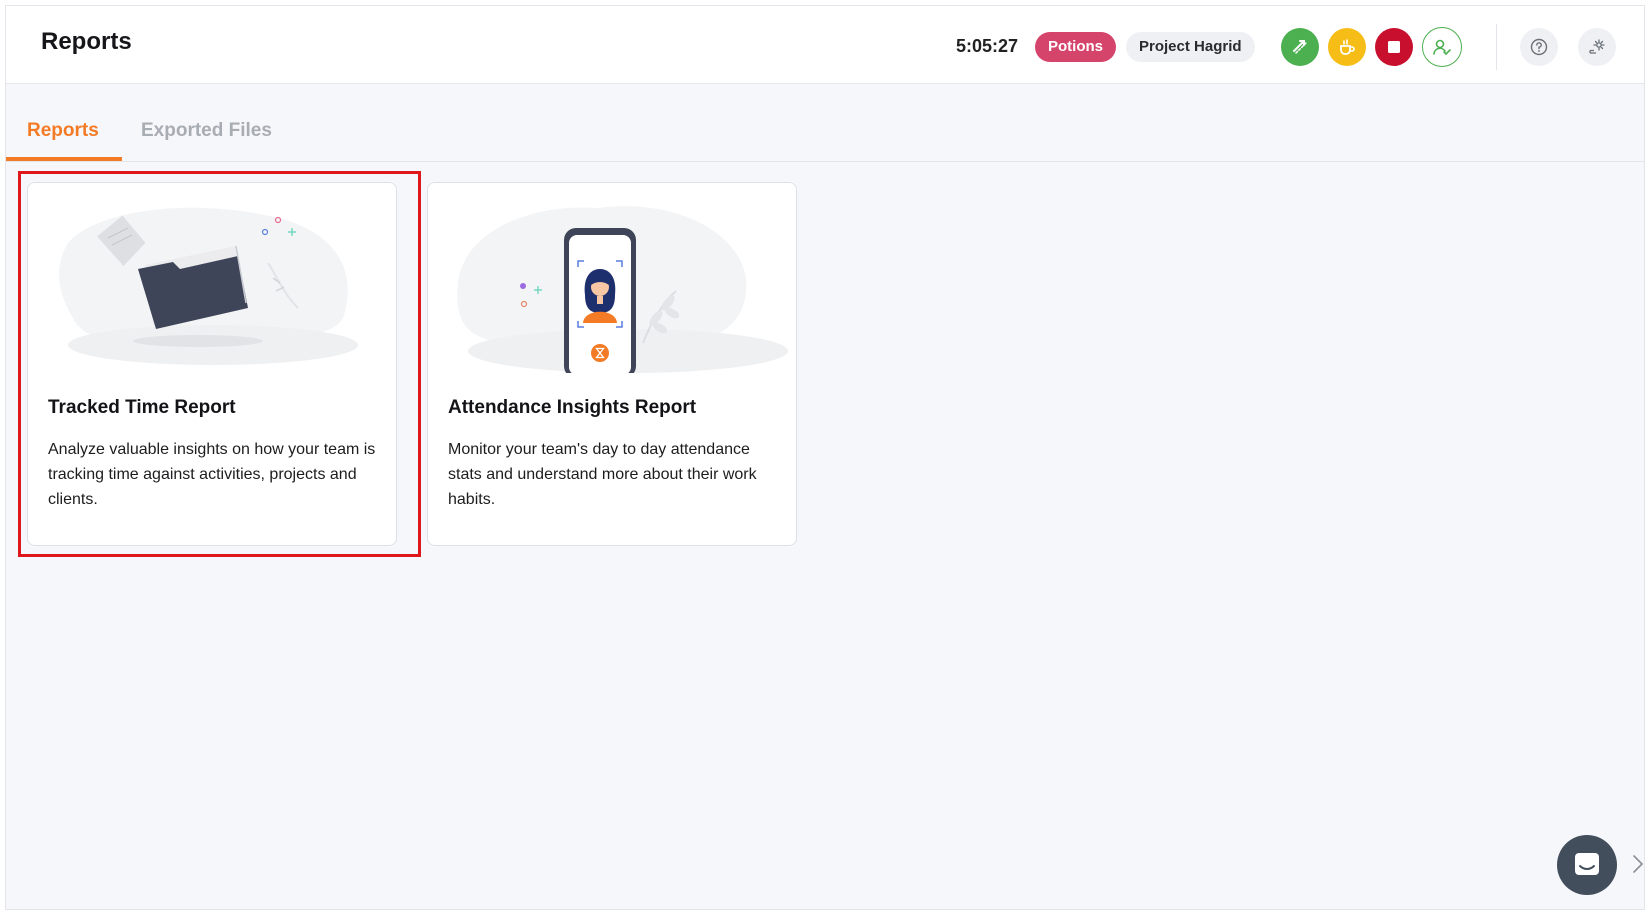 This screenshot has width=1650, height=912. I want to click on chat-icon, so click(1587, 864).